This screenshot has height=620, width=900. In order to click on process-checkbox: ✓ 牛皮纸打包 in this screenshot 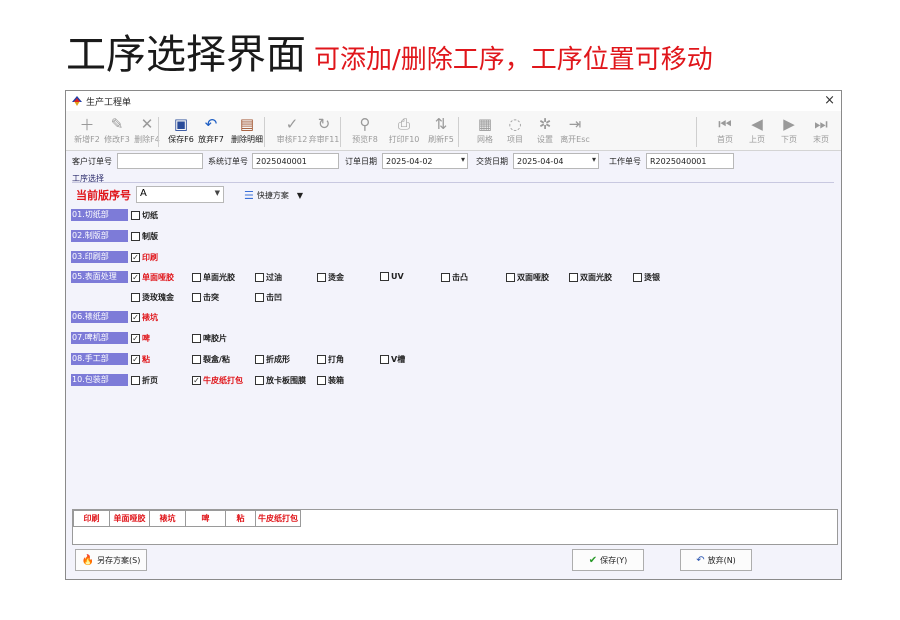, I will do `click(217, 380)`.